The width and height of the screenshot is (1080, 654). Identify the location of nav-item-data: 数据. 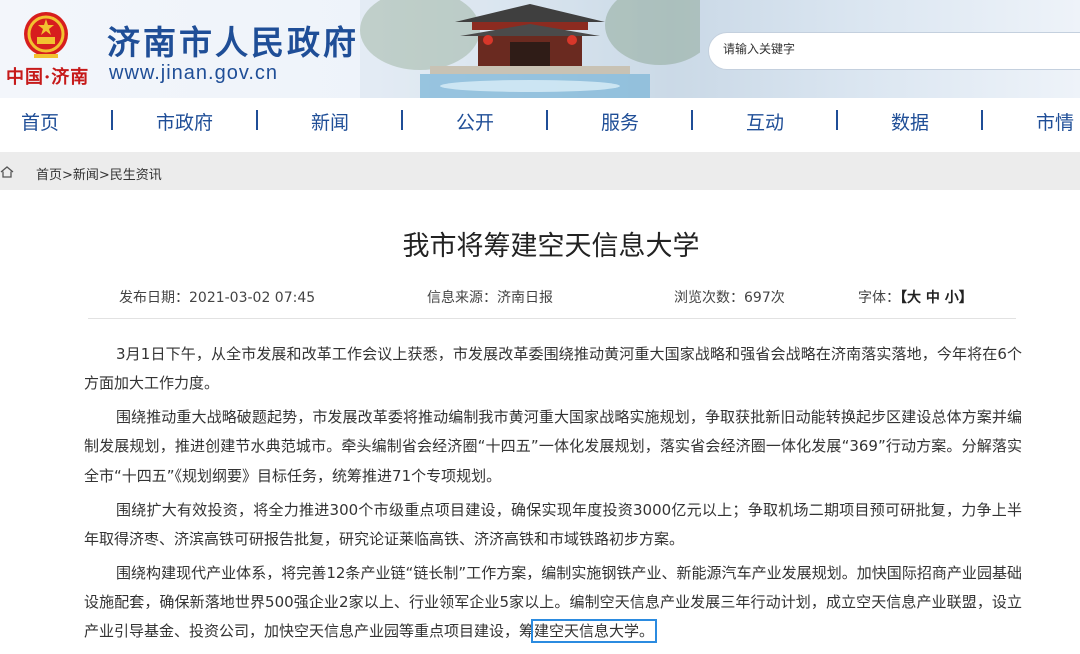
(910, 121).